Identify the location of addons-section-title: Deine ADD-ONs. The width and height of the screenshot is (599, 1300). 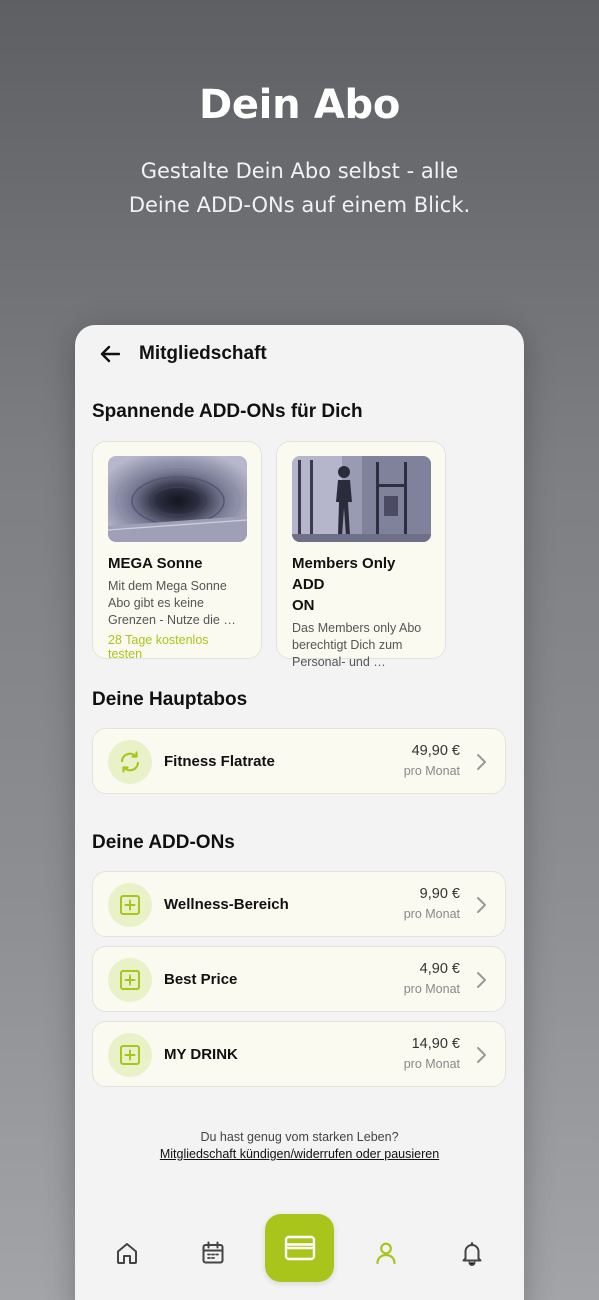
(163, 842).